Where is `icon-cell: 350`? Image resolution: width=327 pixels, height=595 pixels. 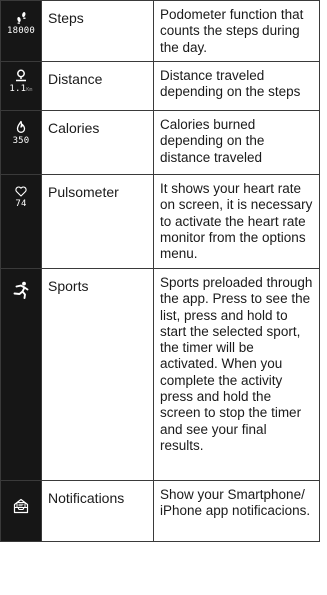 icon-cell: 350 is located at coordinates (21, 142).